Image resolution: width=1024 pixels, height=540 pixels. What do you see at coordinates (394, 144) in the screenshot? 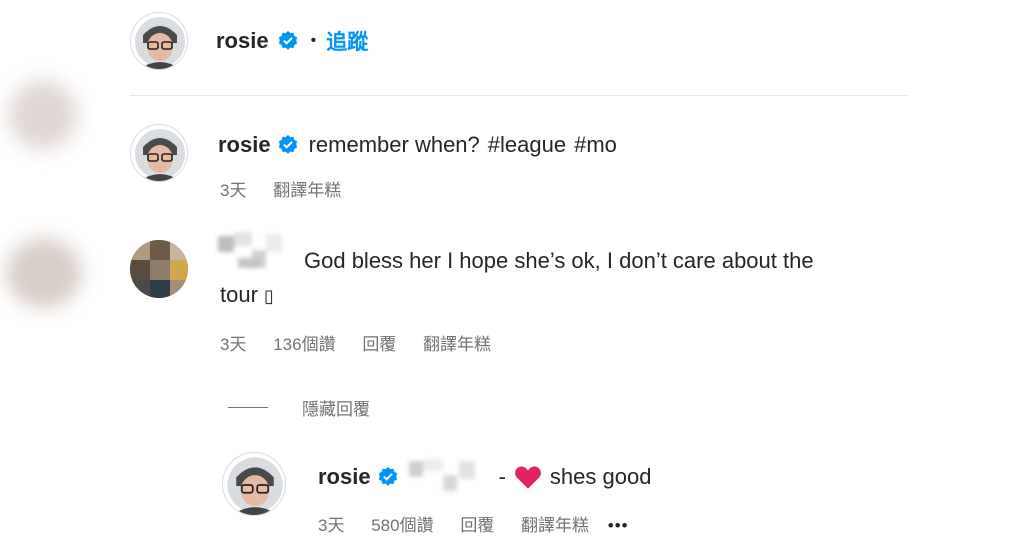
I see `caption-text: remember when?` at bounding box center [394, 144].